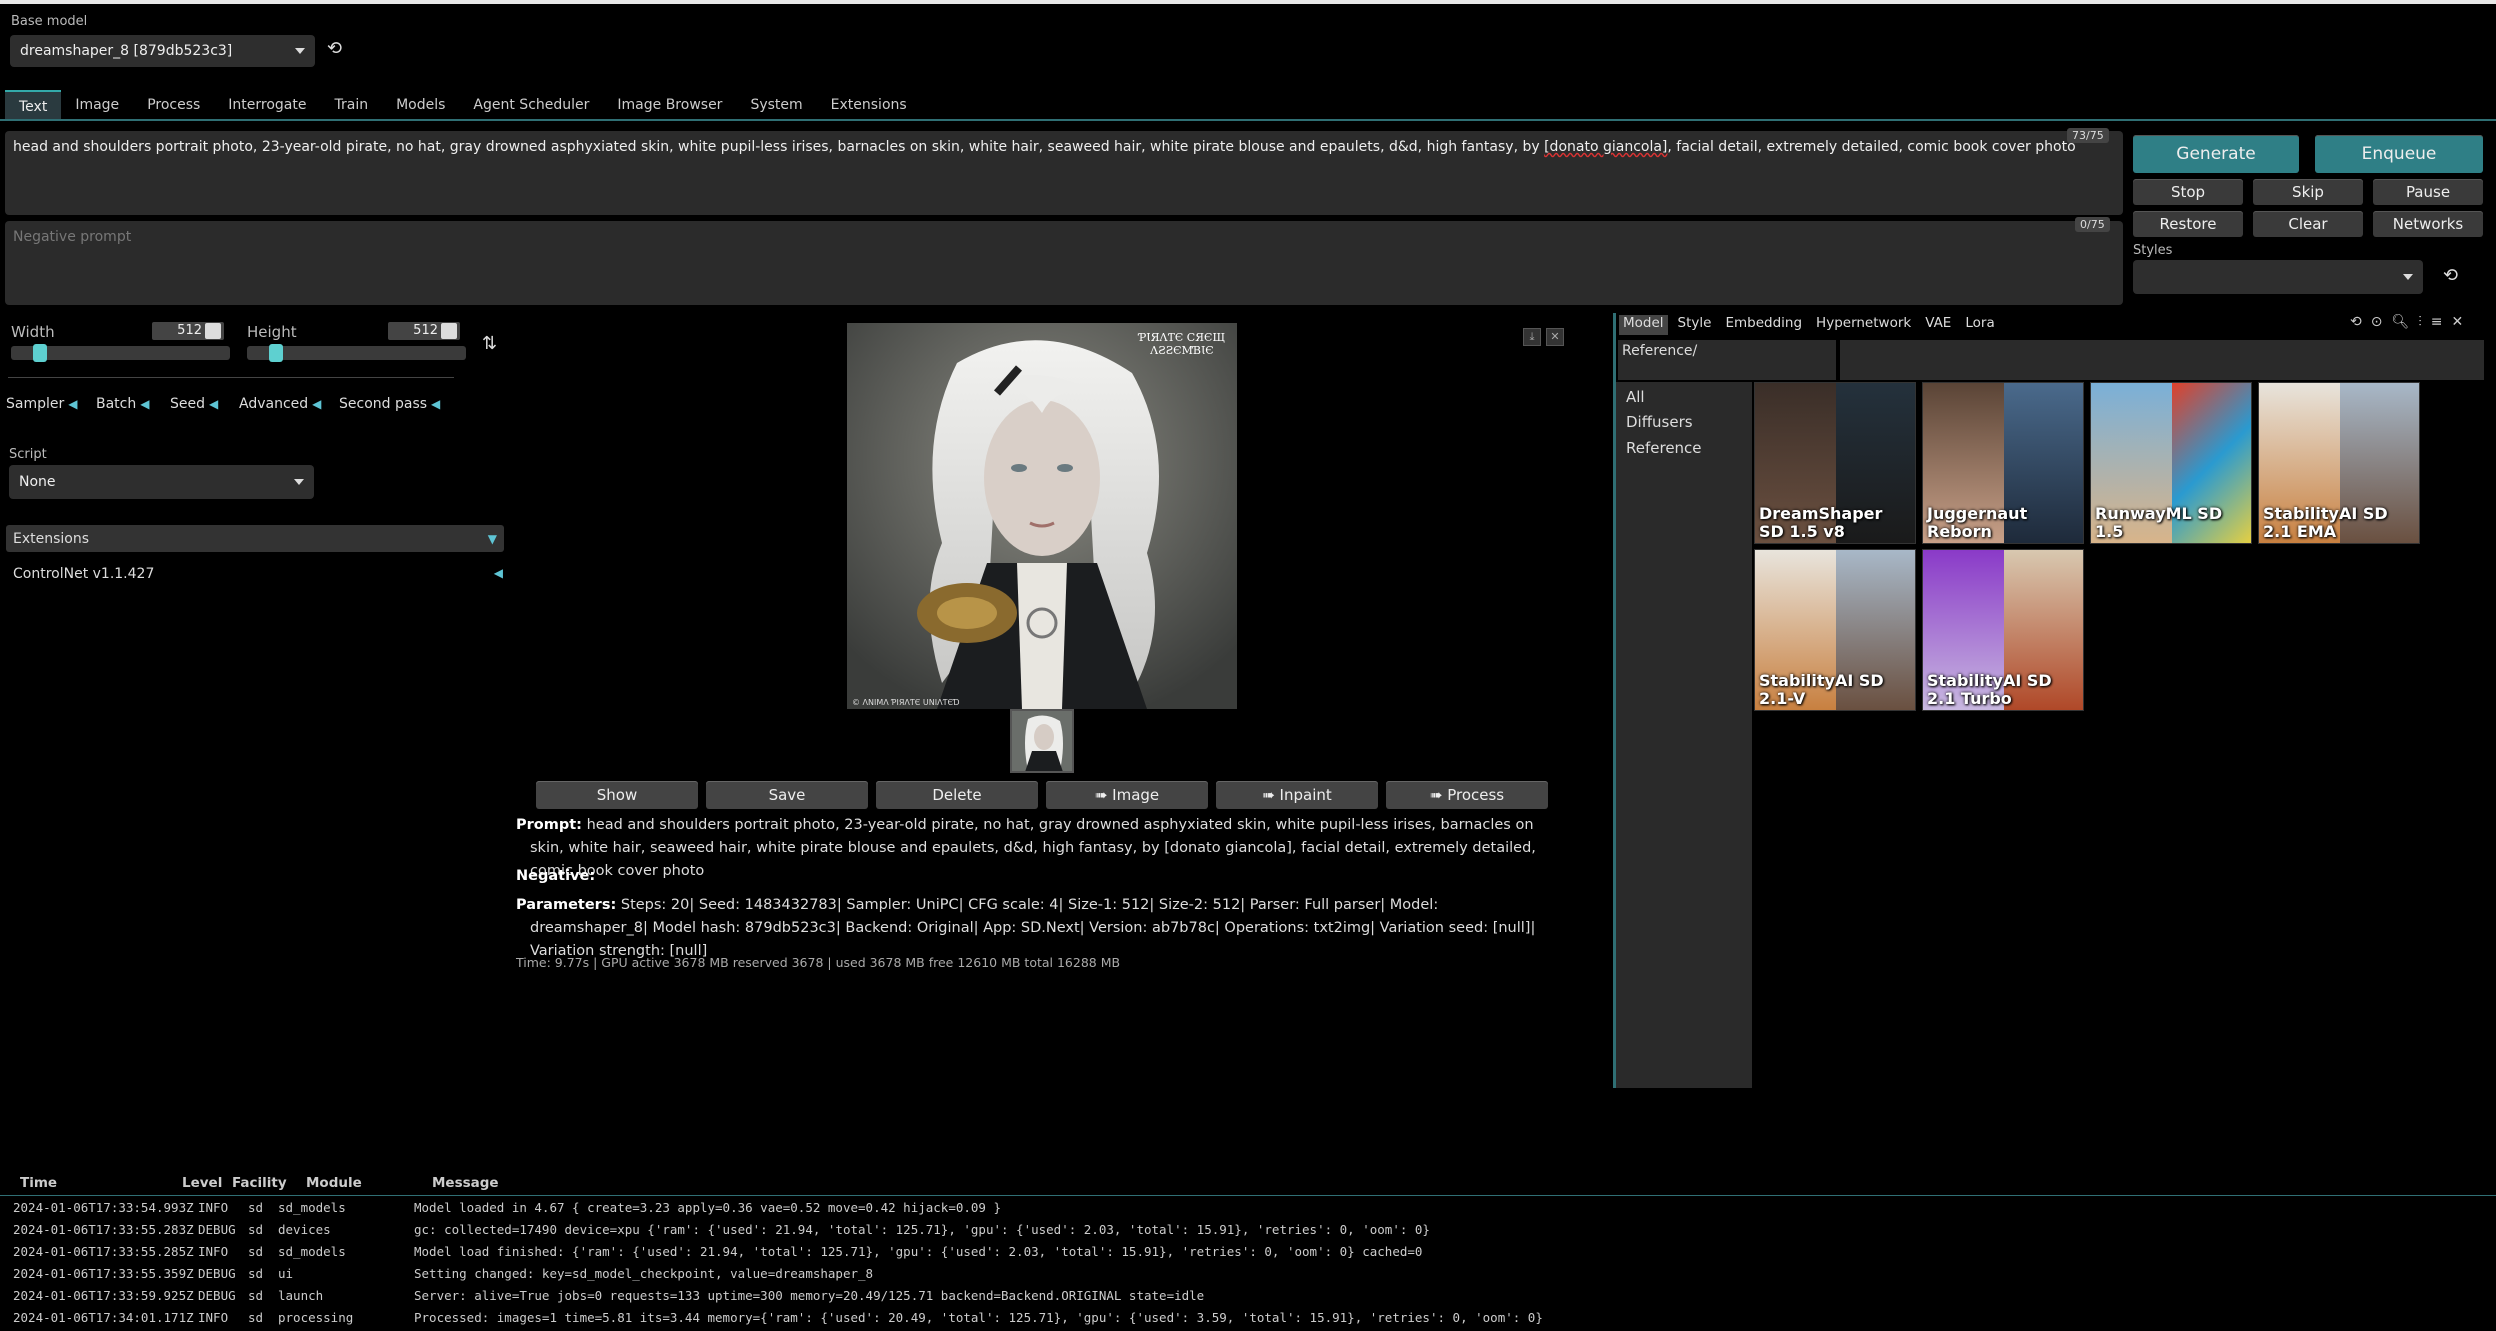 The height and width of the screenshot is (1331, 2496). Describe the element at coordinates (255, 538) in the screenshot. I see `extensions-accordion: Extensions ▼` at that location.